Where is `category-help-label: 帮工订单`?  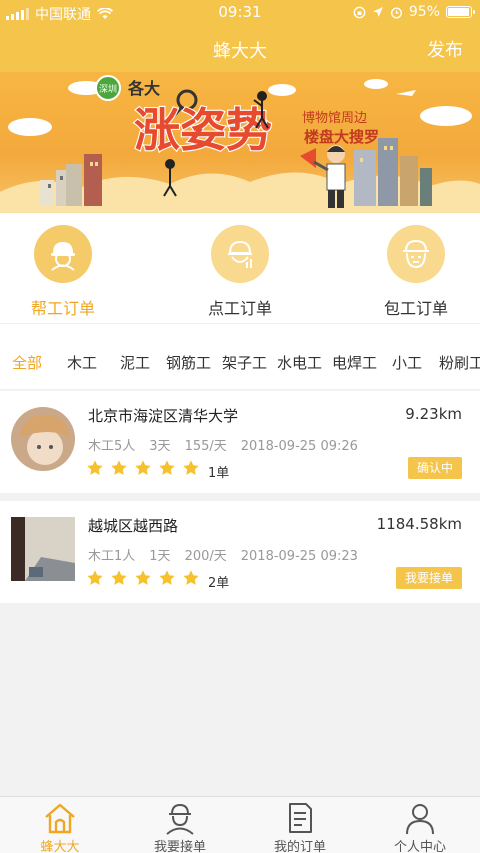 category-help-label: 帮工订单 is located at coordinates (62, 308).